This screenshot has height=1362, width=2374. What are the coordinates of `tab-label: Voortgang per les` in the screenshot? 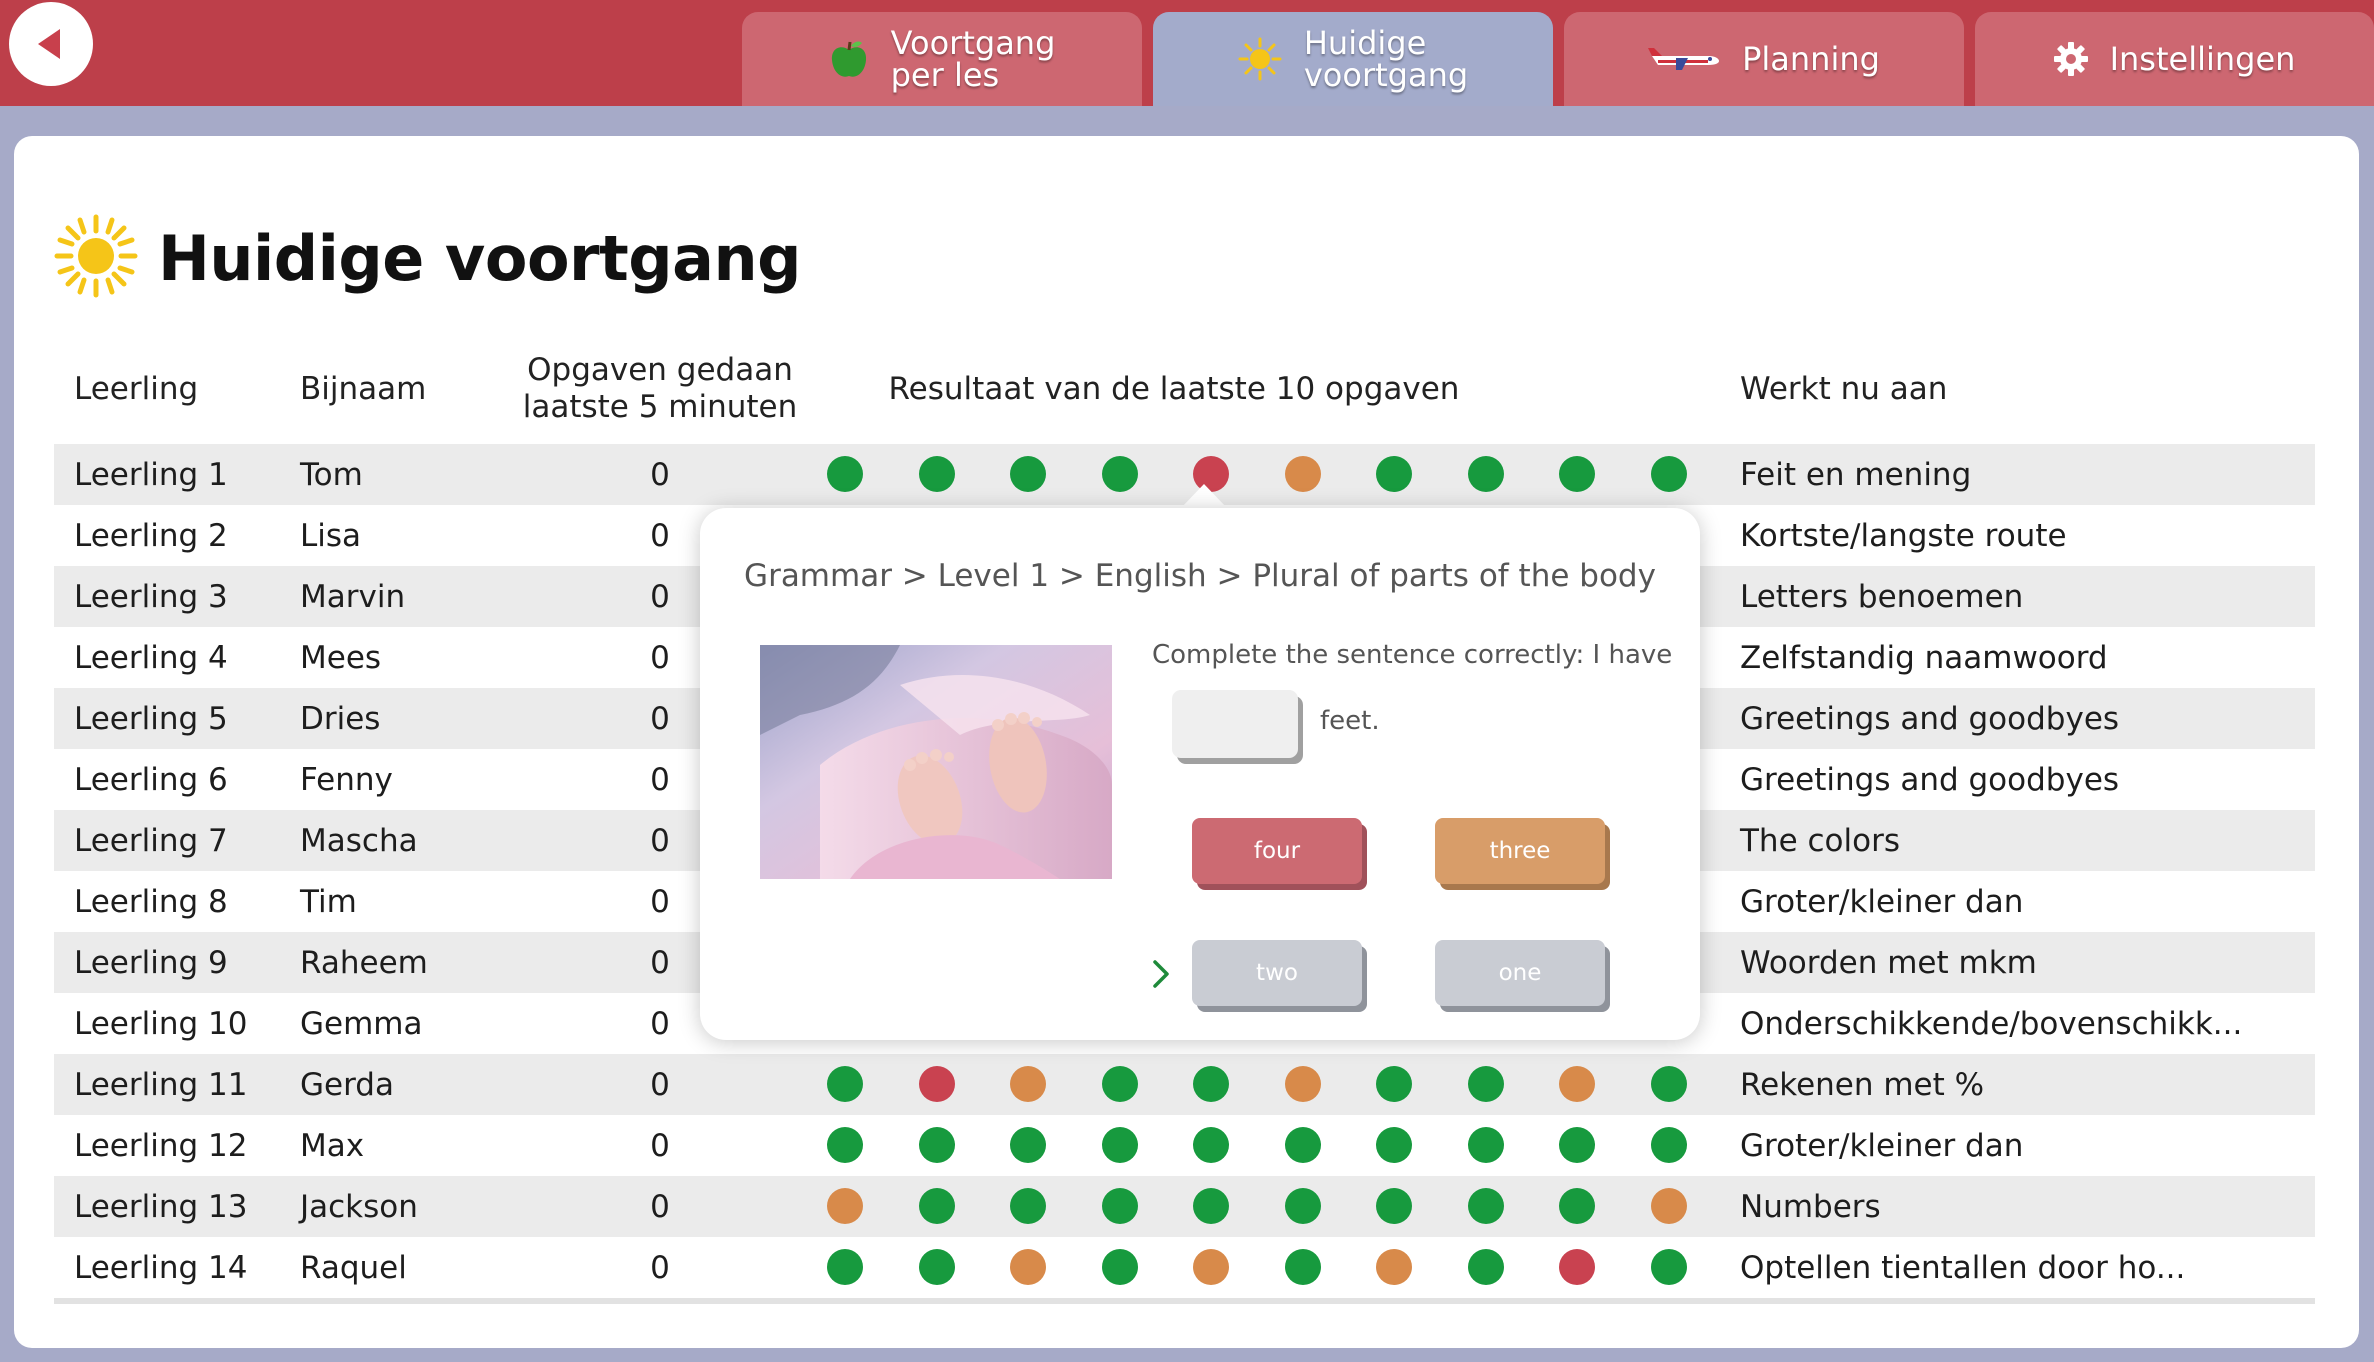 It's located at (973, 59).